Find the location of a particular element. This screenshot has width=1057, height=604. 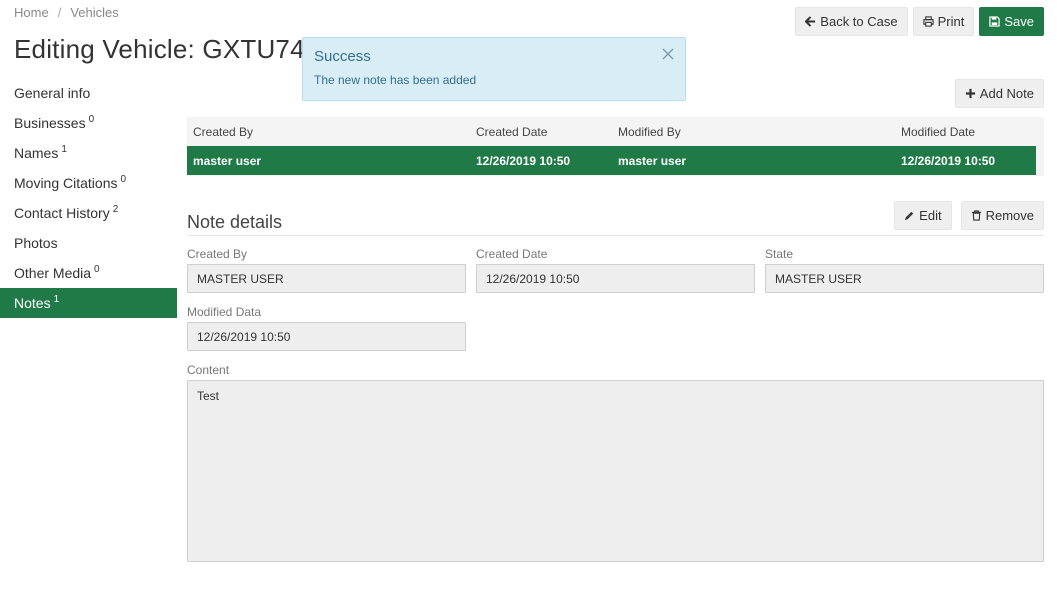

sidebar-item-other-media: Other Media 0 is located at coordinates (88, 273).